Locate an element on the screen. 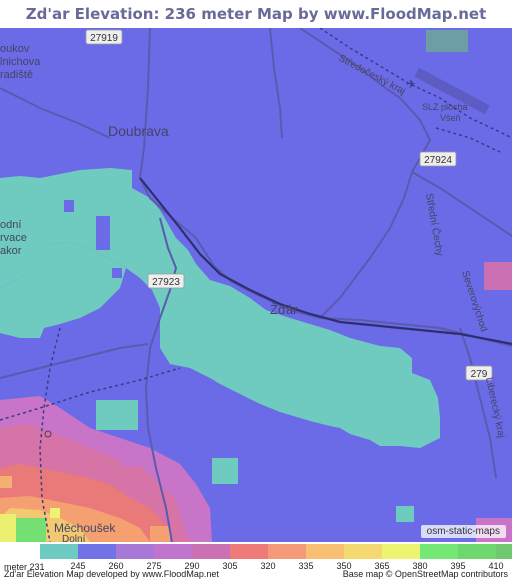 This screenshot has width=512, height=582. place-oukov: oukov is located at coordinates (15, 49).